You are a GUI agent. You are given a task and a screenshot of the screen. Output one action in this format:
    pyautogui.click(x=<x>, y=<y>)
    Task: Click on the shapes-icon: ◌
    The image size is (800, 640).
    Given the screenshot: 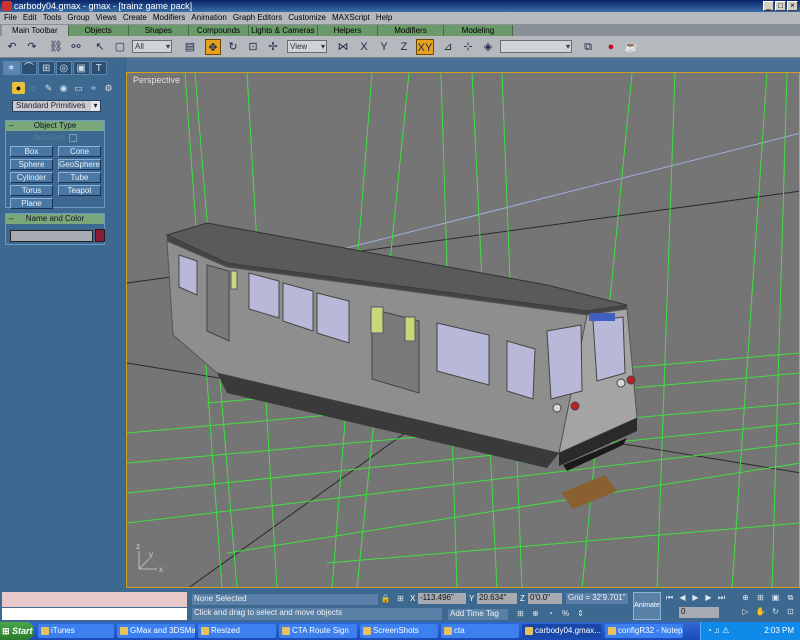 What is the action you would take?
    pyautogui.click(x=33, y=88)
    